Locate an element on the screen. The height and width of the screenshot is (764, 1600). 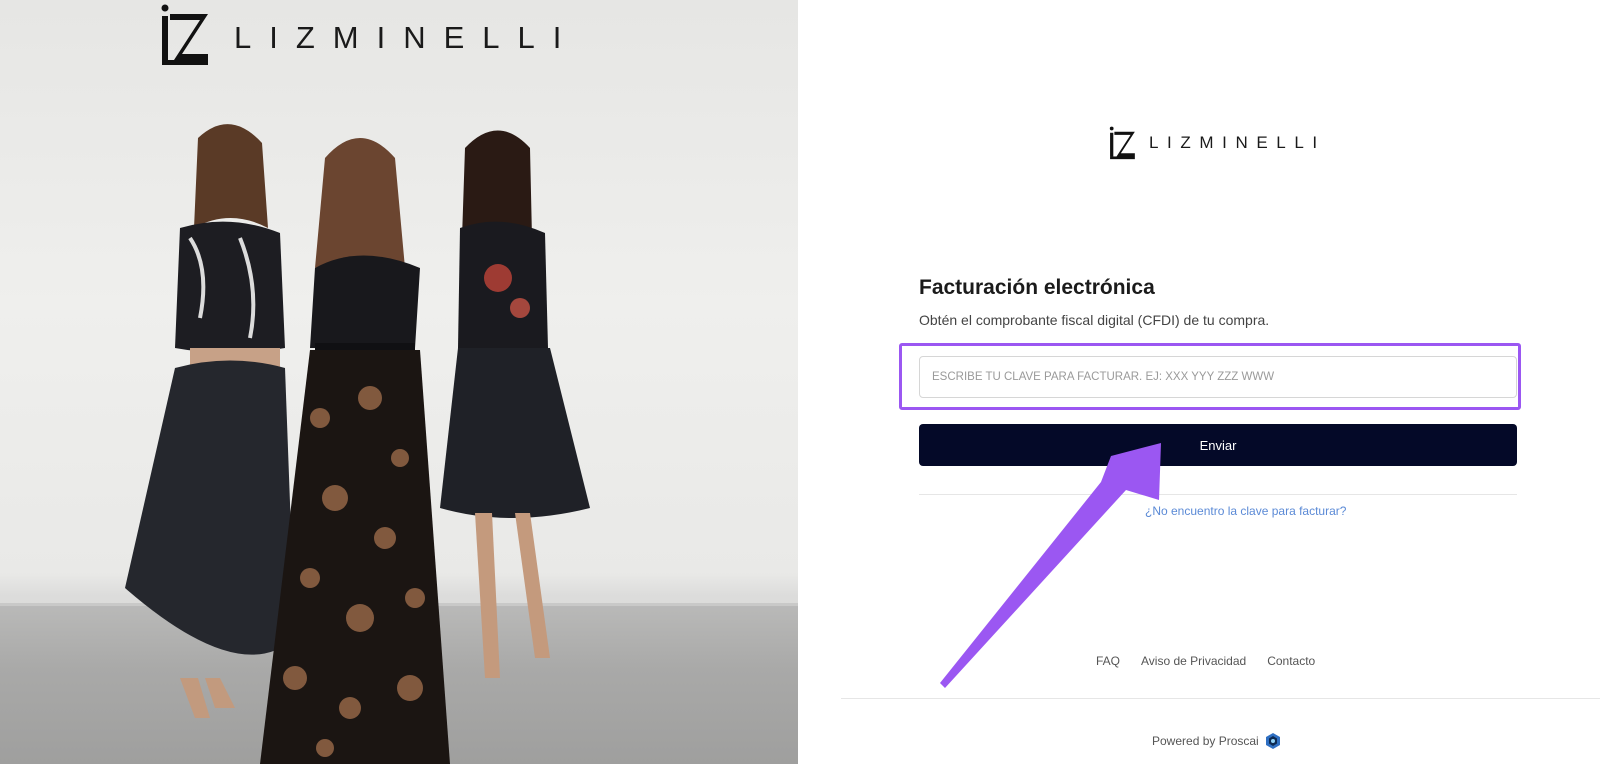
annotation-arrow-icon is located at coordinates (1050, 565).